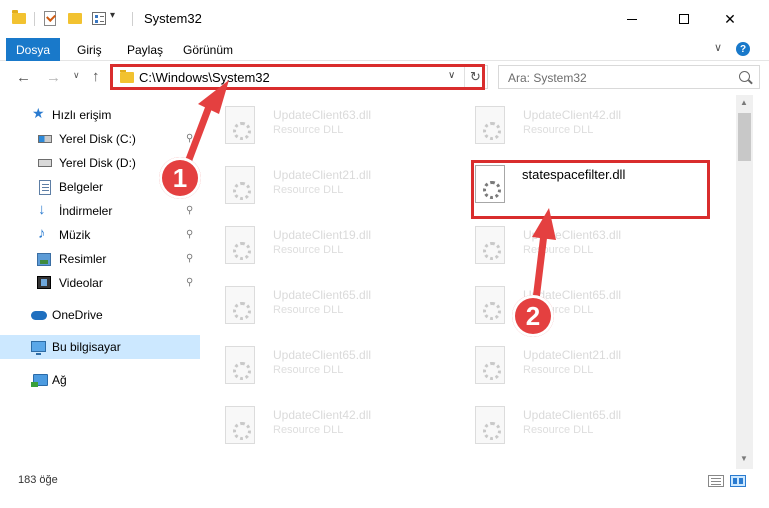  Describe the element at coordinates (100, 283) in the screenshot. I see `sidebar-item-videos: Videolar ⚲` at that location.